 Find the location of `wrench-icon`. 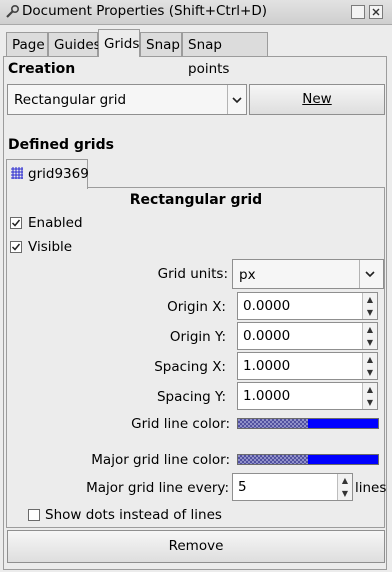

wrench-icon is located at coordinates (13, 11).